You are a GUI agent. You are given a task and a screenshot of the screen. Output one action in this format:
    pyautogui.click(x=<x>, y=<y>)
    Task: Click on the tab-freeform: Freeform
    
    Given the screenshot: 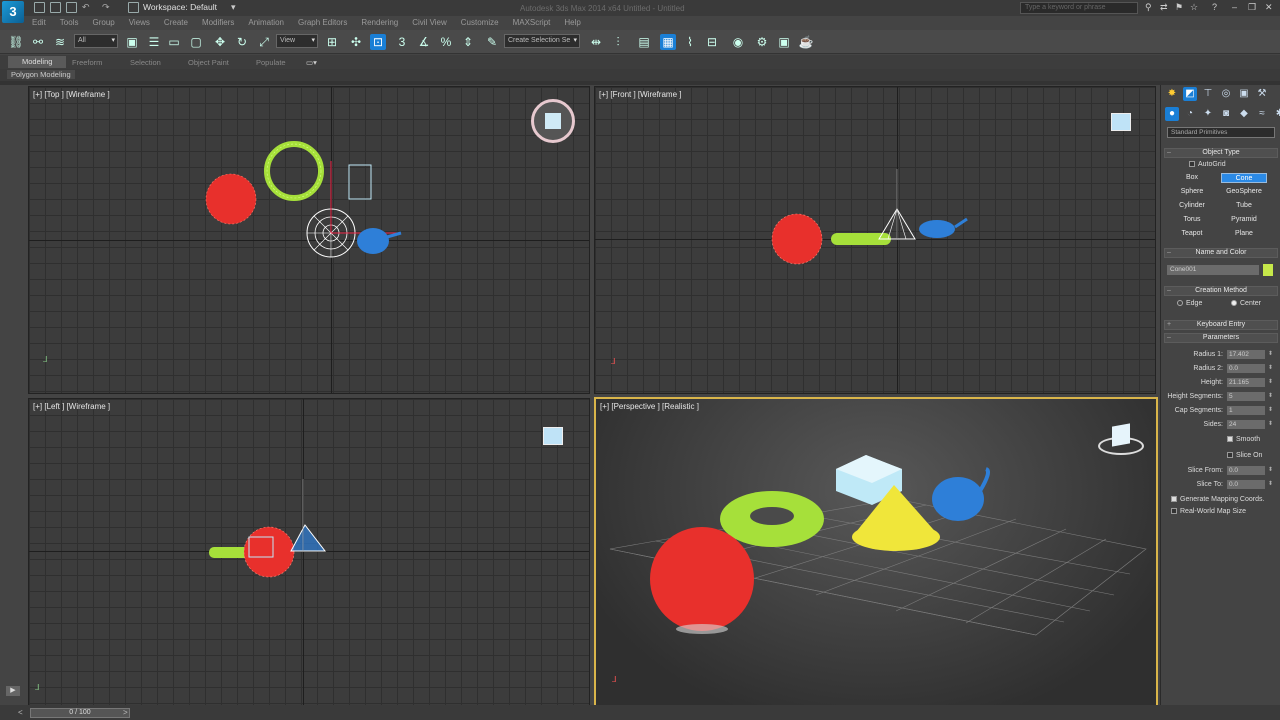 What is the action you would take?
    pyautogui.click(x=87, y=62)
    